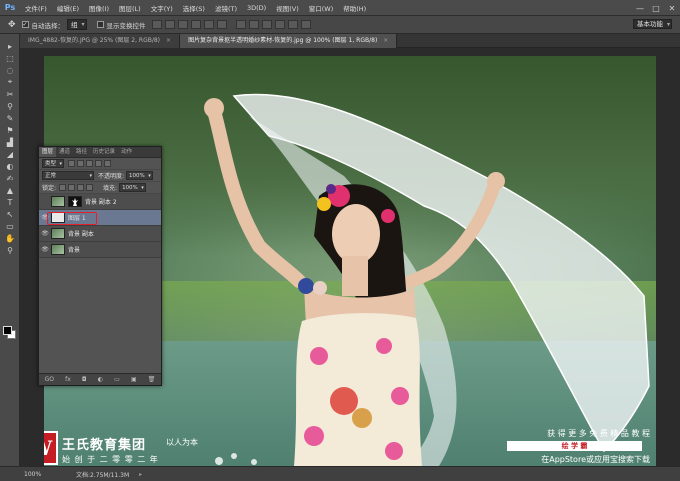  I want to click on tab-actions: 动作, so click(126, 152).